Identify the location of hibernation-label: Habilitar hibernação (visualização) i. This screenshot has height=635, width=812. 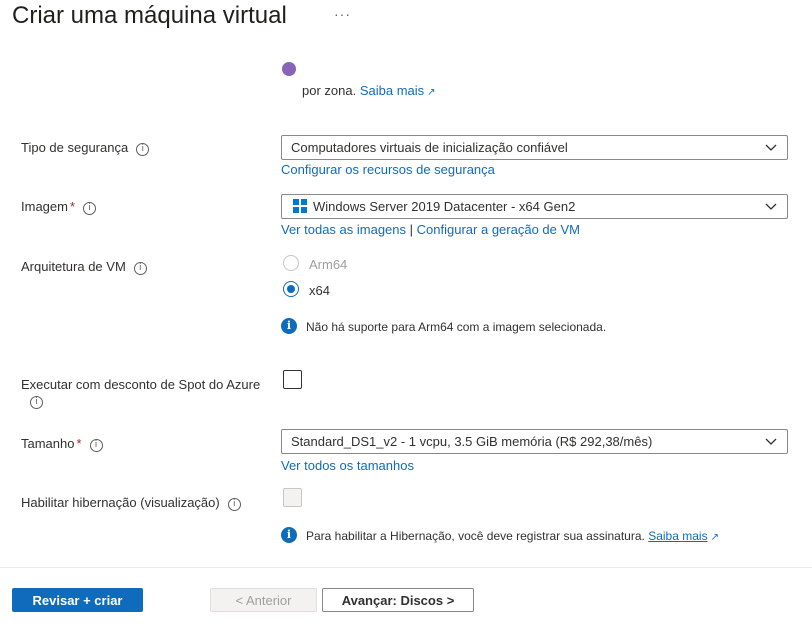
(131, 503).